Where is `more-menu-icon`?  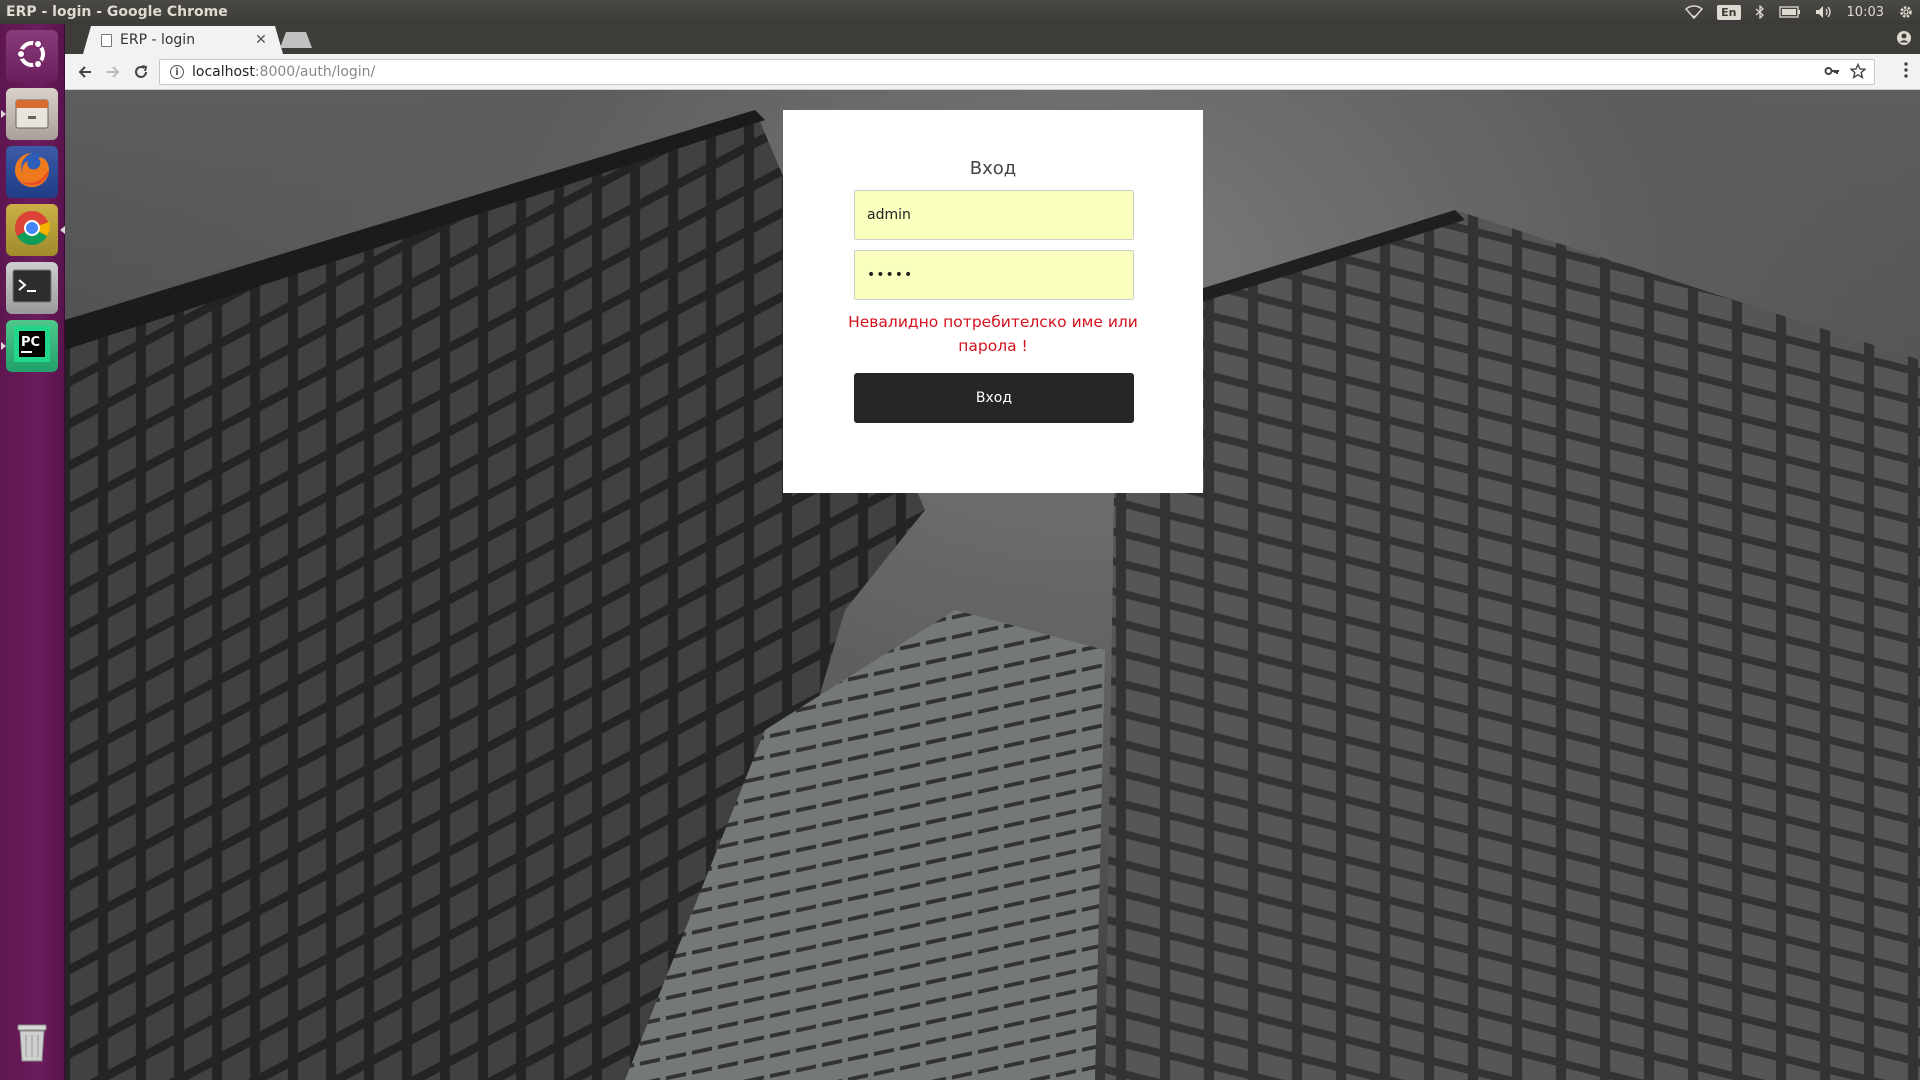 more-menu-icon is located at coordinates (1906, 72).